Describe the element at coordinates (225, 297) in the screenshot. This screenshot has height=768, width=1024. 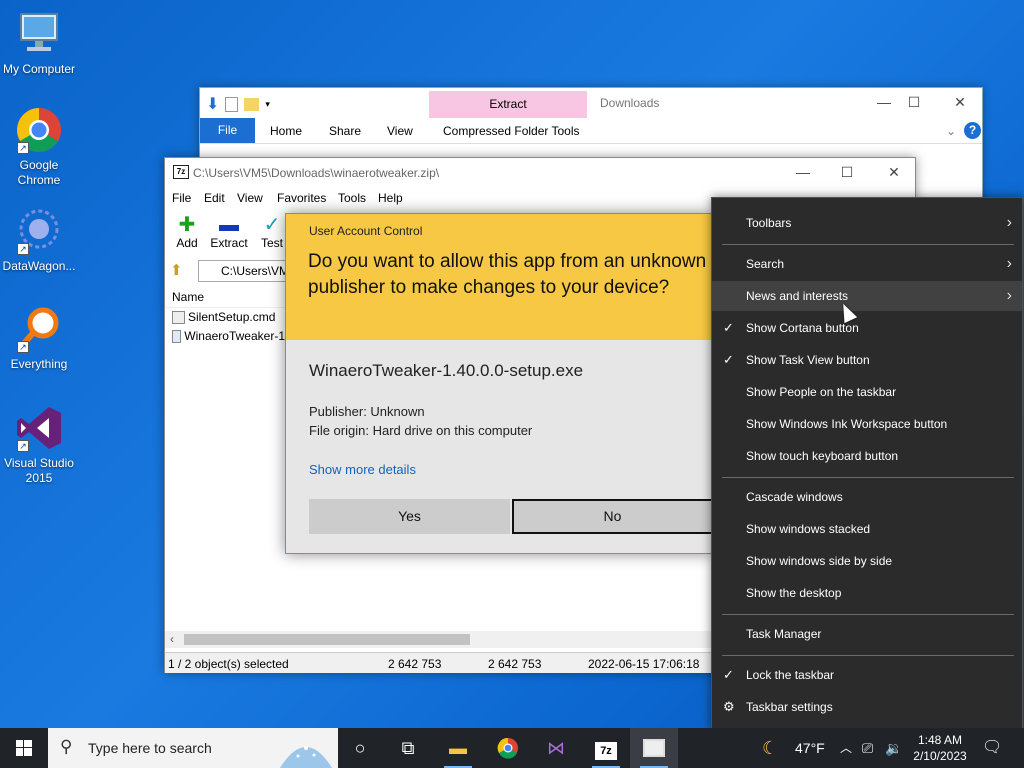
I see `column-header-name: Name` at that location.